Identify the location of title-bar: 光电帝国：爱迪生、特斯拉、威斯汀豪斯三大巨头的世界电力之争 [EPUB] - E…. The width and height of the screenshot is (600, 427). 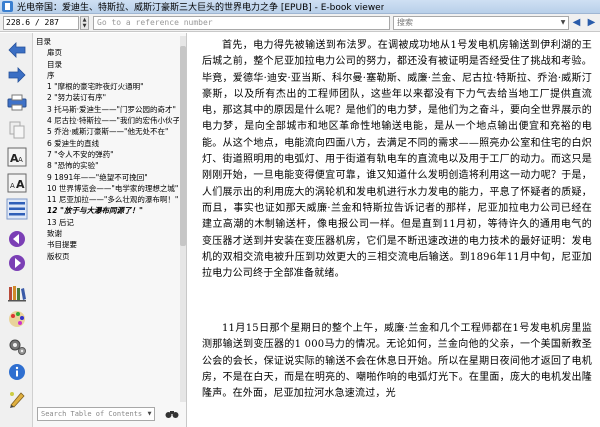
(300, 7).